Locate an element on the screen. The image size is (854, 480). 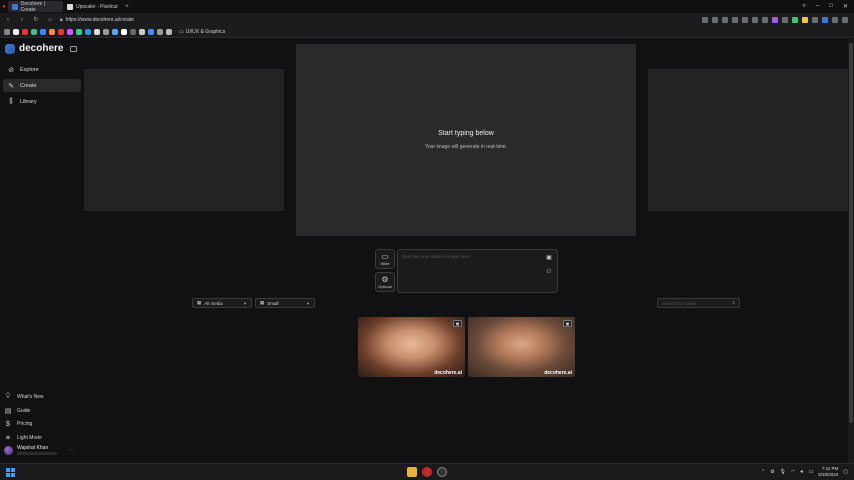
grid-icon: ▦ is located at coordinates (262, 302).